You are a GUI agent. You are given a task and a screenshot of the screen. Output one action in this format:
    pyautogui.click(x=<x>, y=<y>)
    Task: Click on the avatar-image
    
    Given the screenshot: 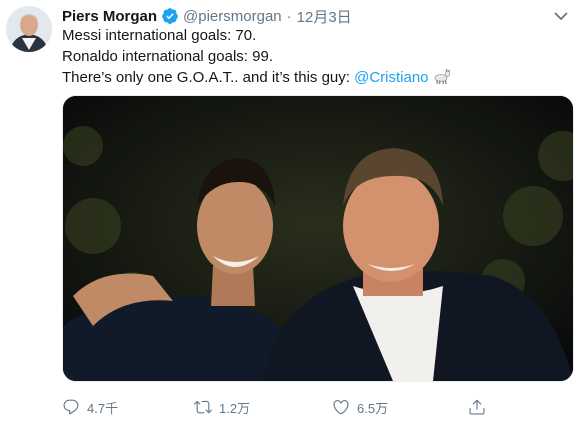 What is the action you would take?
    pyautogui.click(x=29, y=29)
    